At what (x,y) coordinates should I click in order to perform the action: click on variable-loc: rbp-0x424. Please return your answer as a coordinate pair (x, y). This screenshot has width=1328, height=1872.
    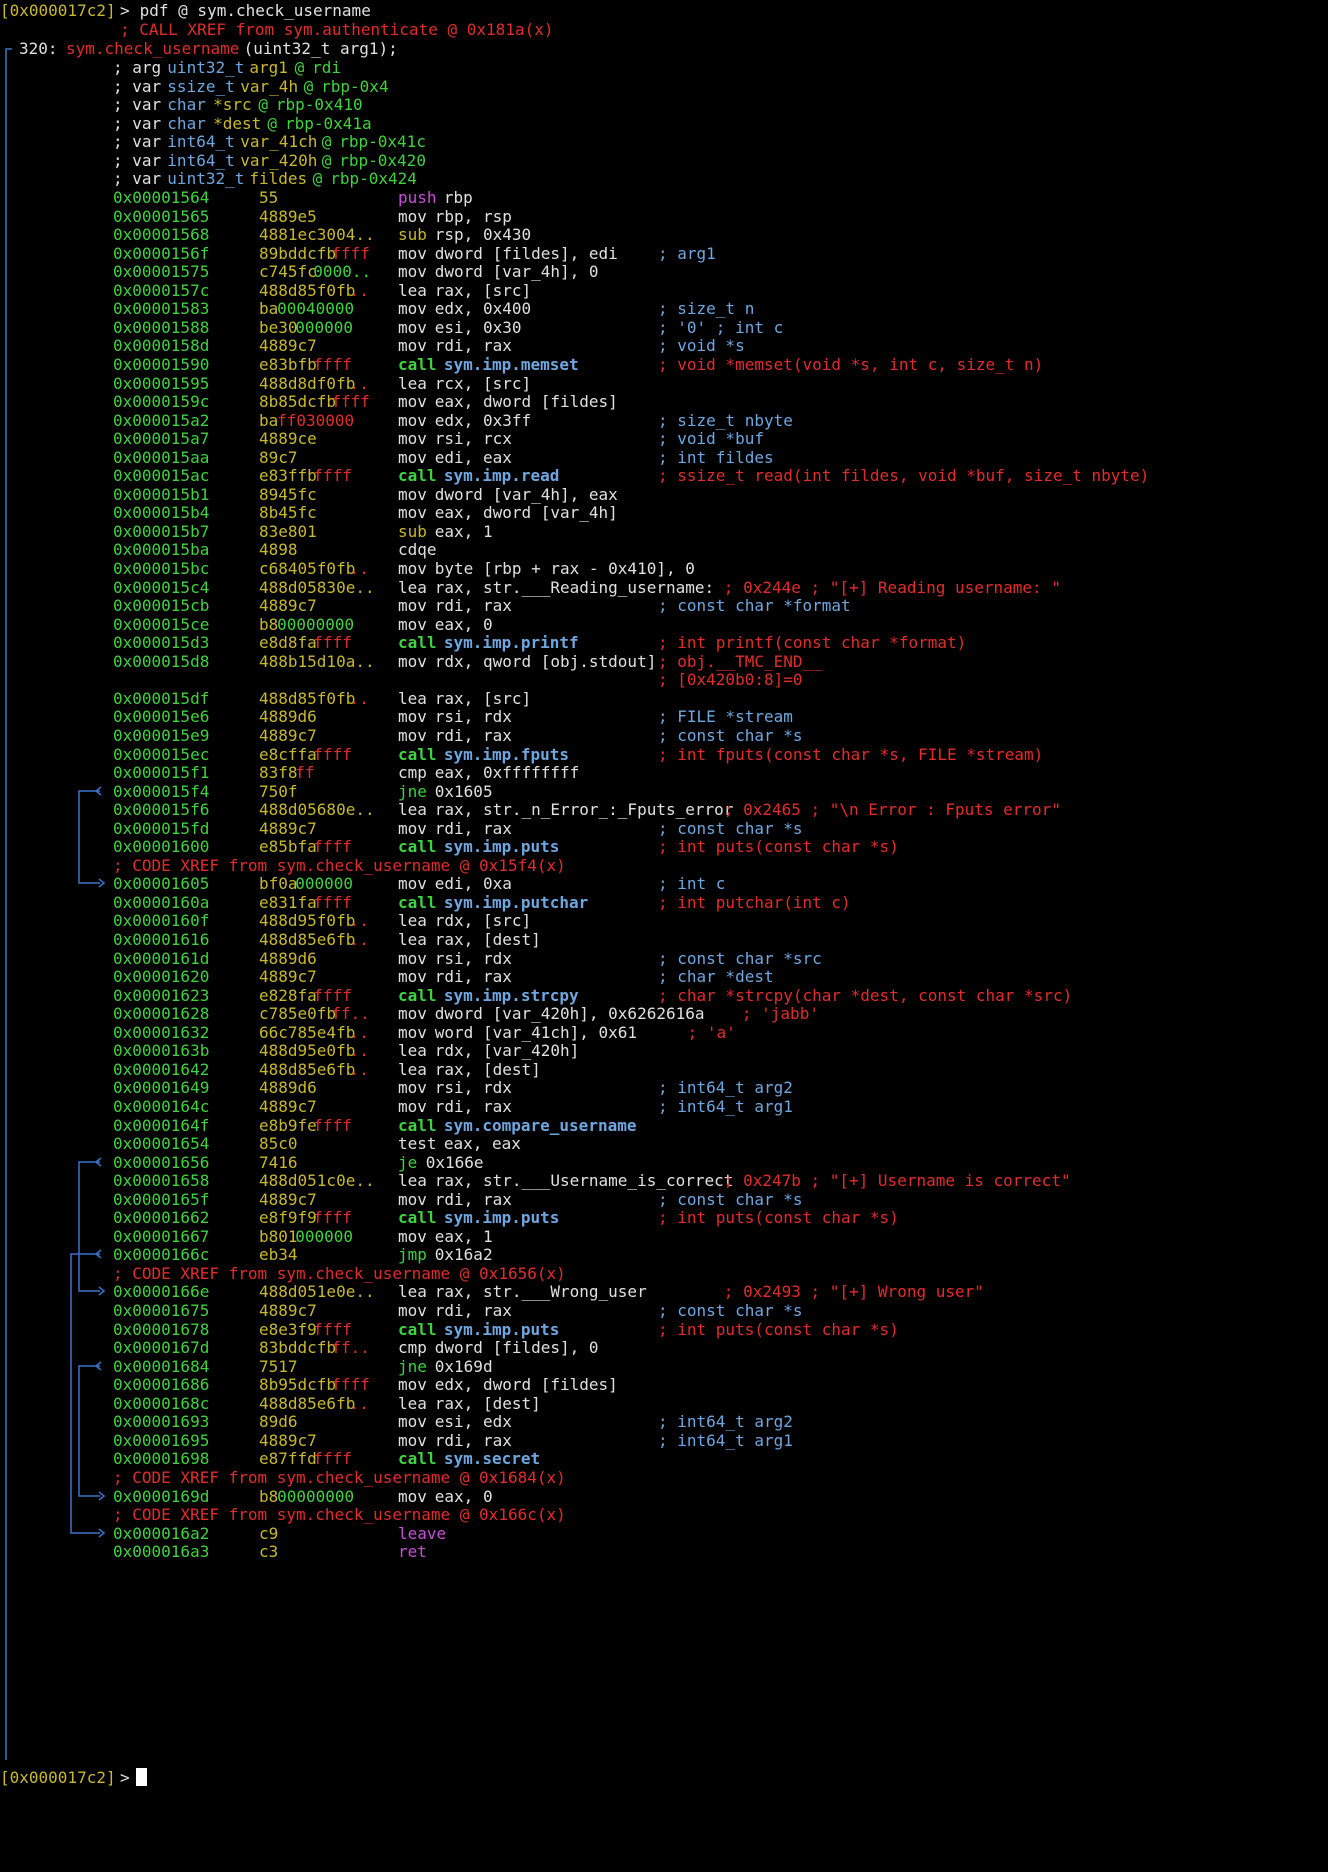
    Looking at the image, I should click on (373, 178).